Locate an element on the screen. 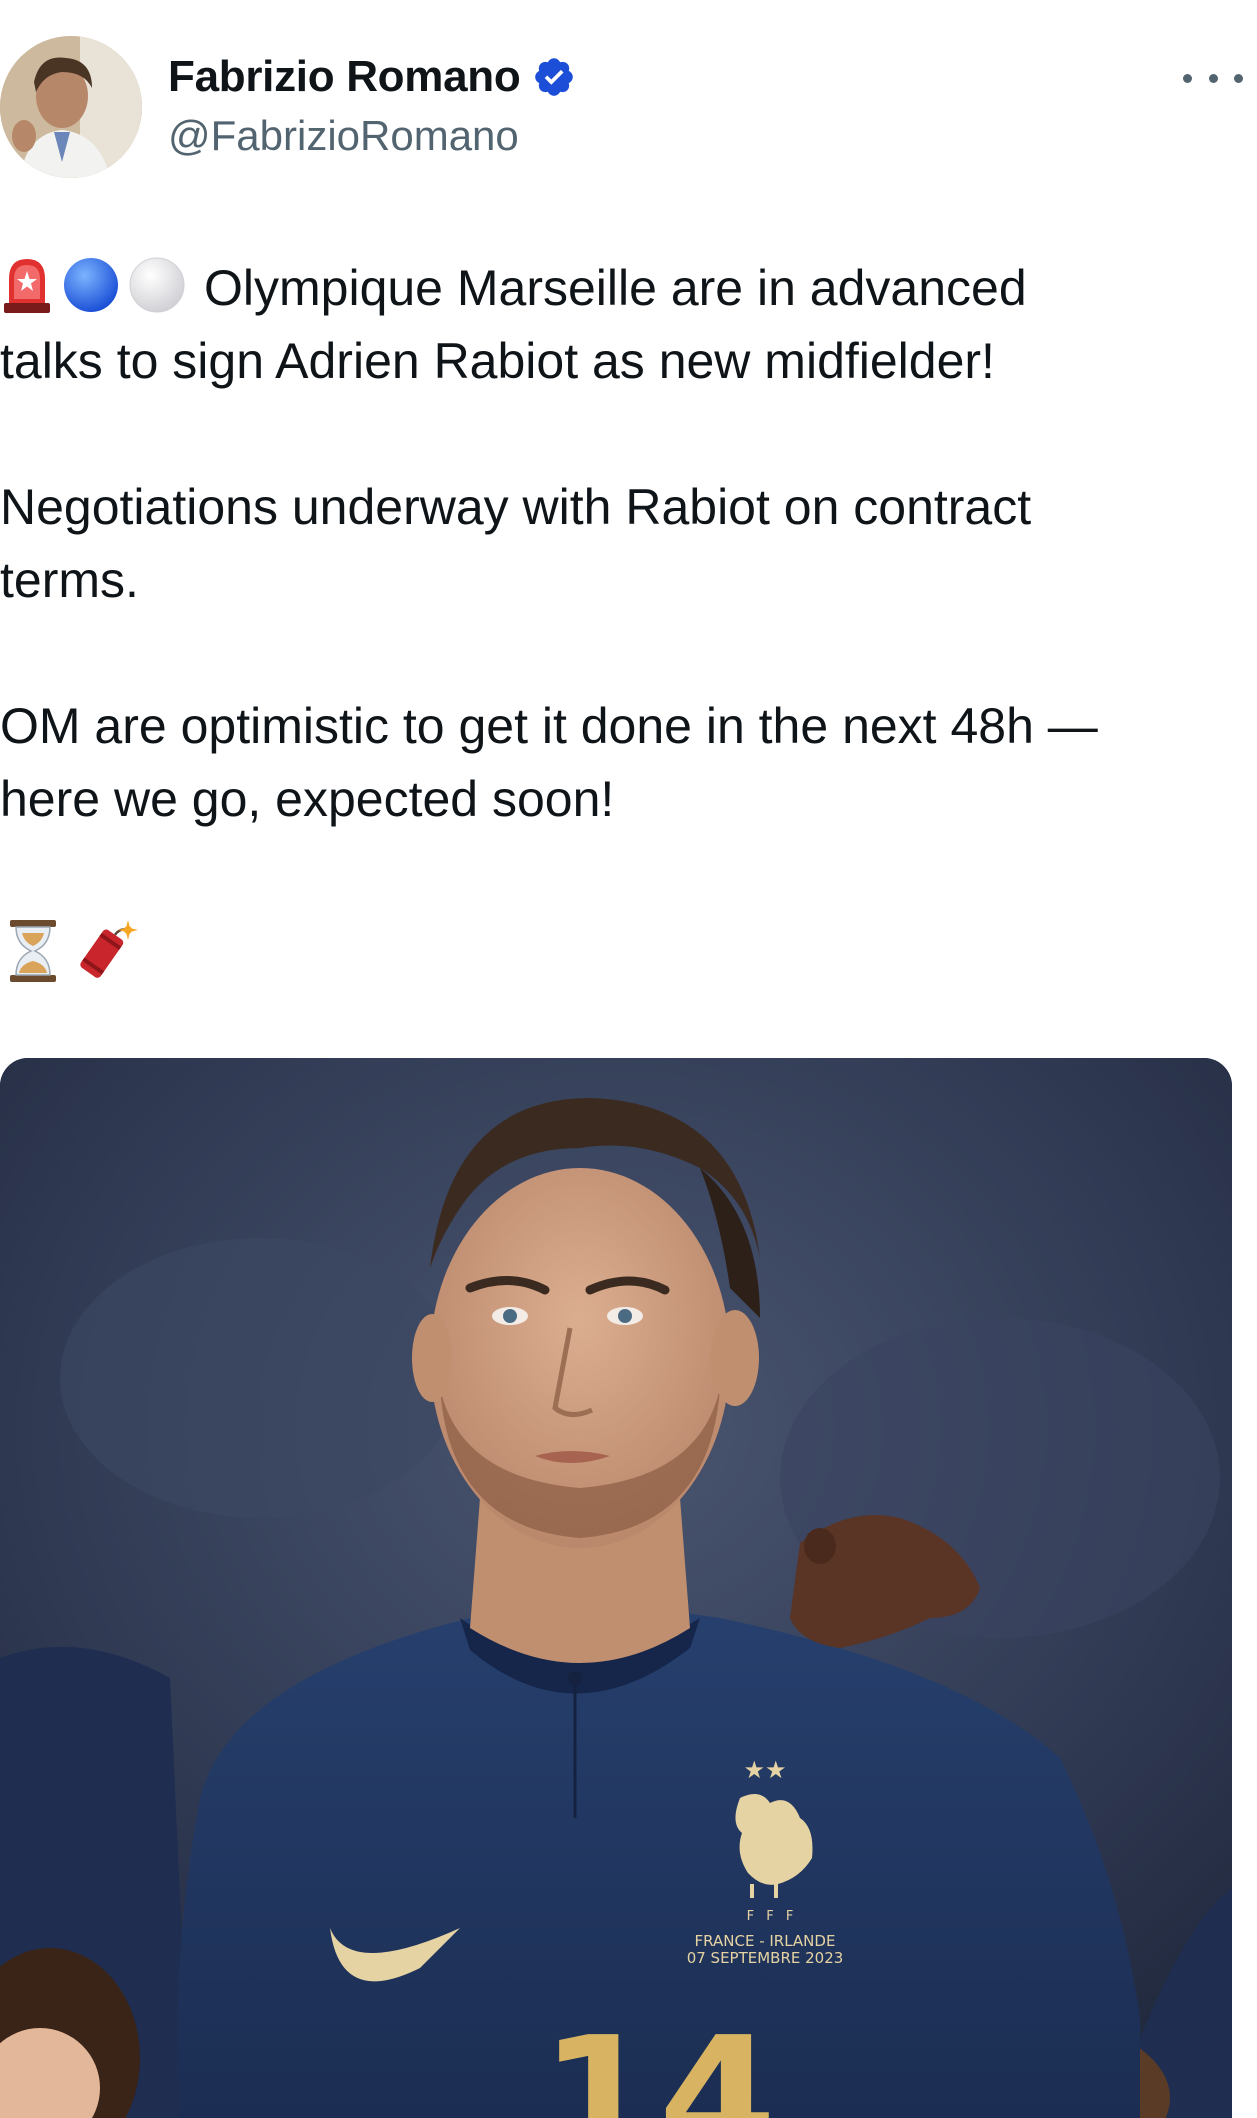 This screenshot has height=2118, width=1257. tweet-text-line-6: here we go, expected soon! is located at coordinates (307, 799).